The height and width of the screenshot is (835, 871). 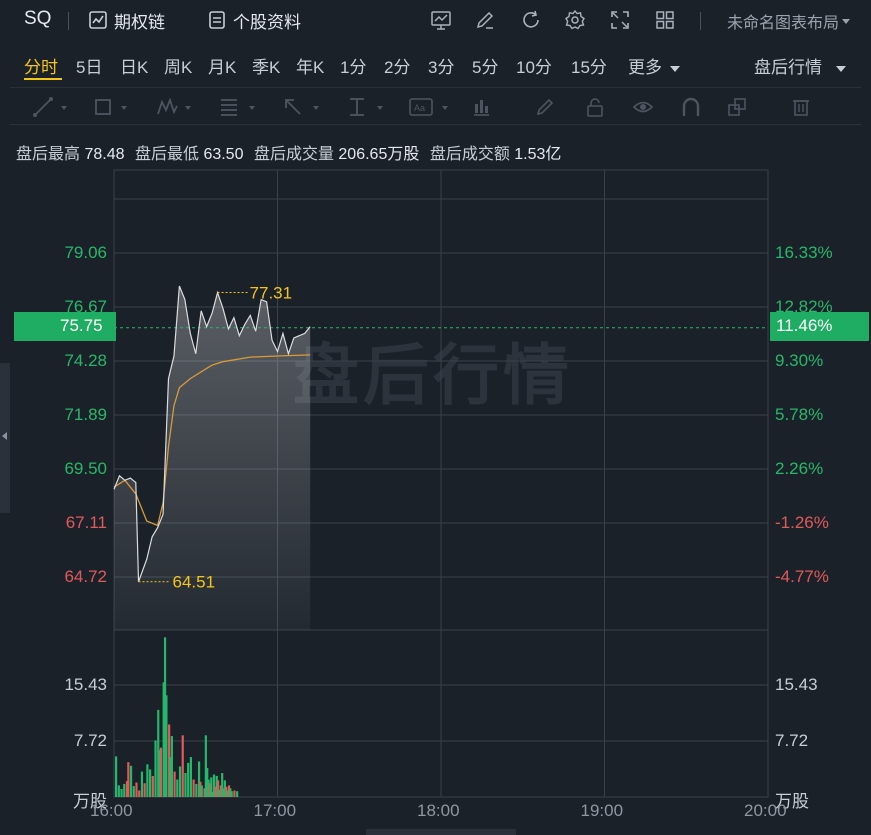 What do you see at coordinates (85, 252) in the screenshot?
I see `y-tick-left: 79.06` at bounding box center [85, 252].